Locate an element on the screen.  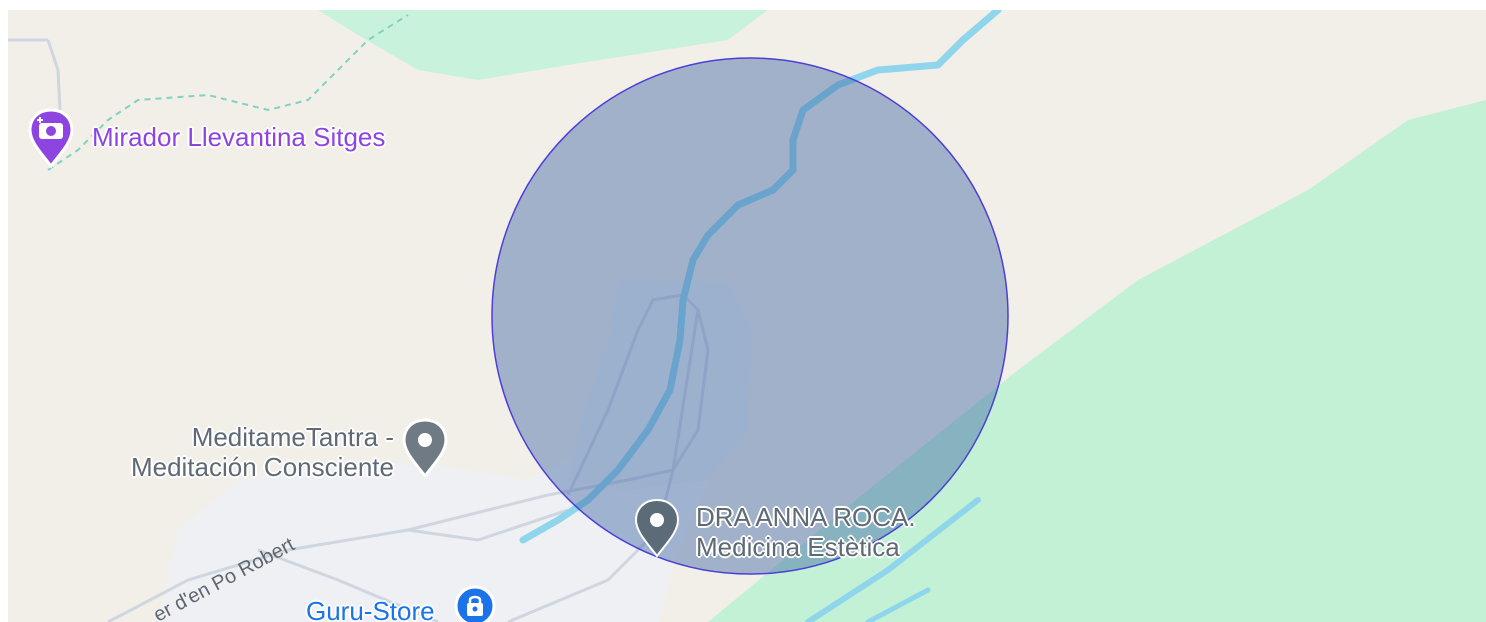
poi-name: Mirador Llevantina Sitges is located at coordinates (239, 137).